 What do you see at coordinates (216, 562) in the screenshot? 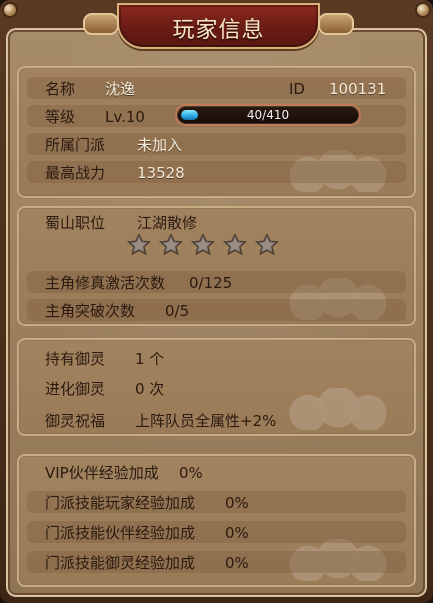
I see `yuling-exp-bonus-row: 门派技能御灵经验加成 0%` at bounding box center [216, 562].